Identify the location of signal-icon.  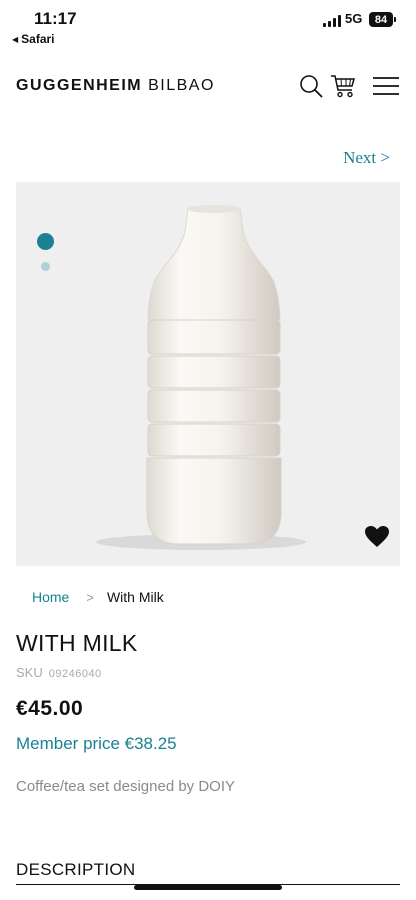
(332, 21).